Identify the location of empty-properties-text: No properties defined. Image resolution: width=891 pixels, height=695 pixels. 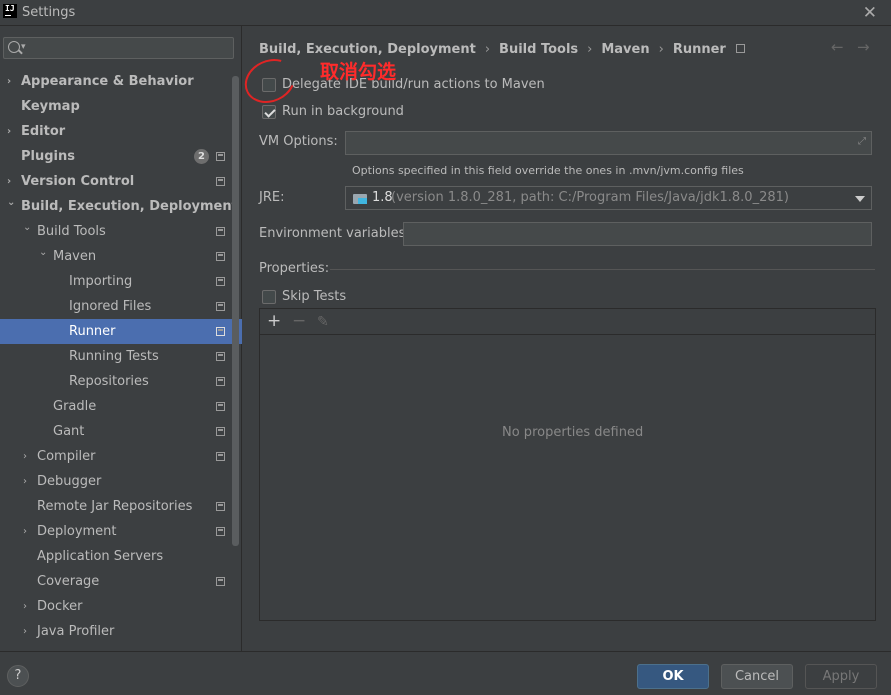
(573, 432).